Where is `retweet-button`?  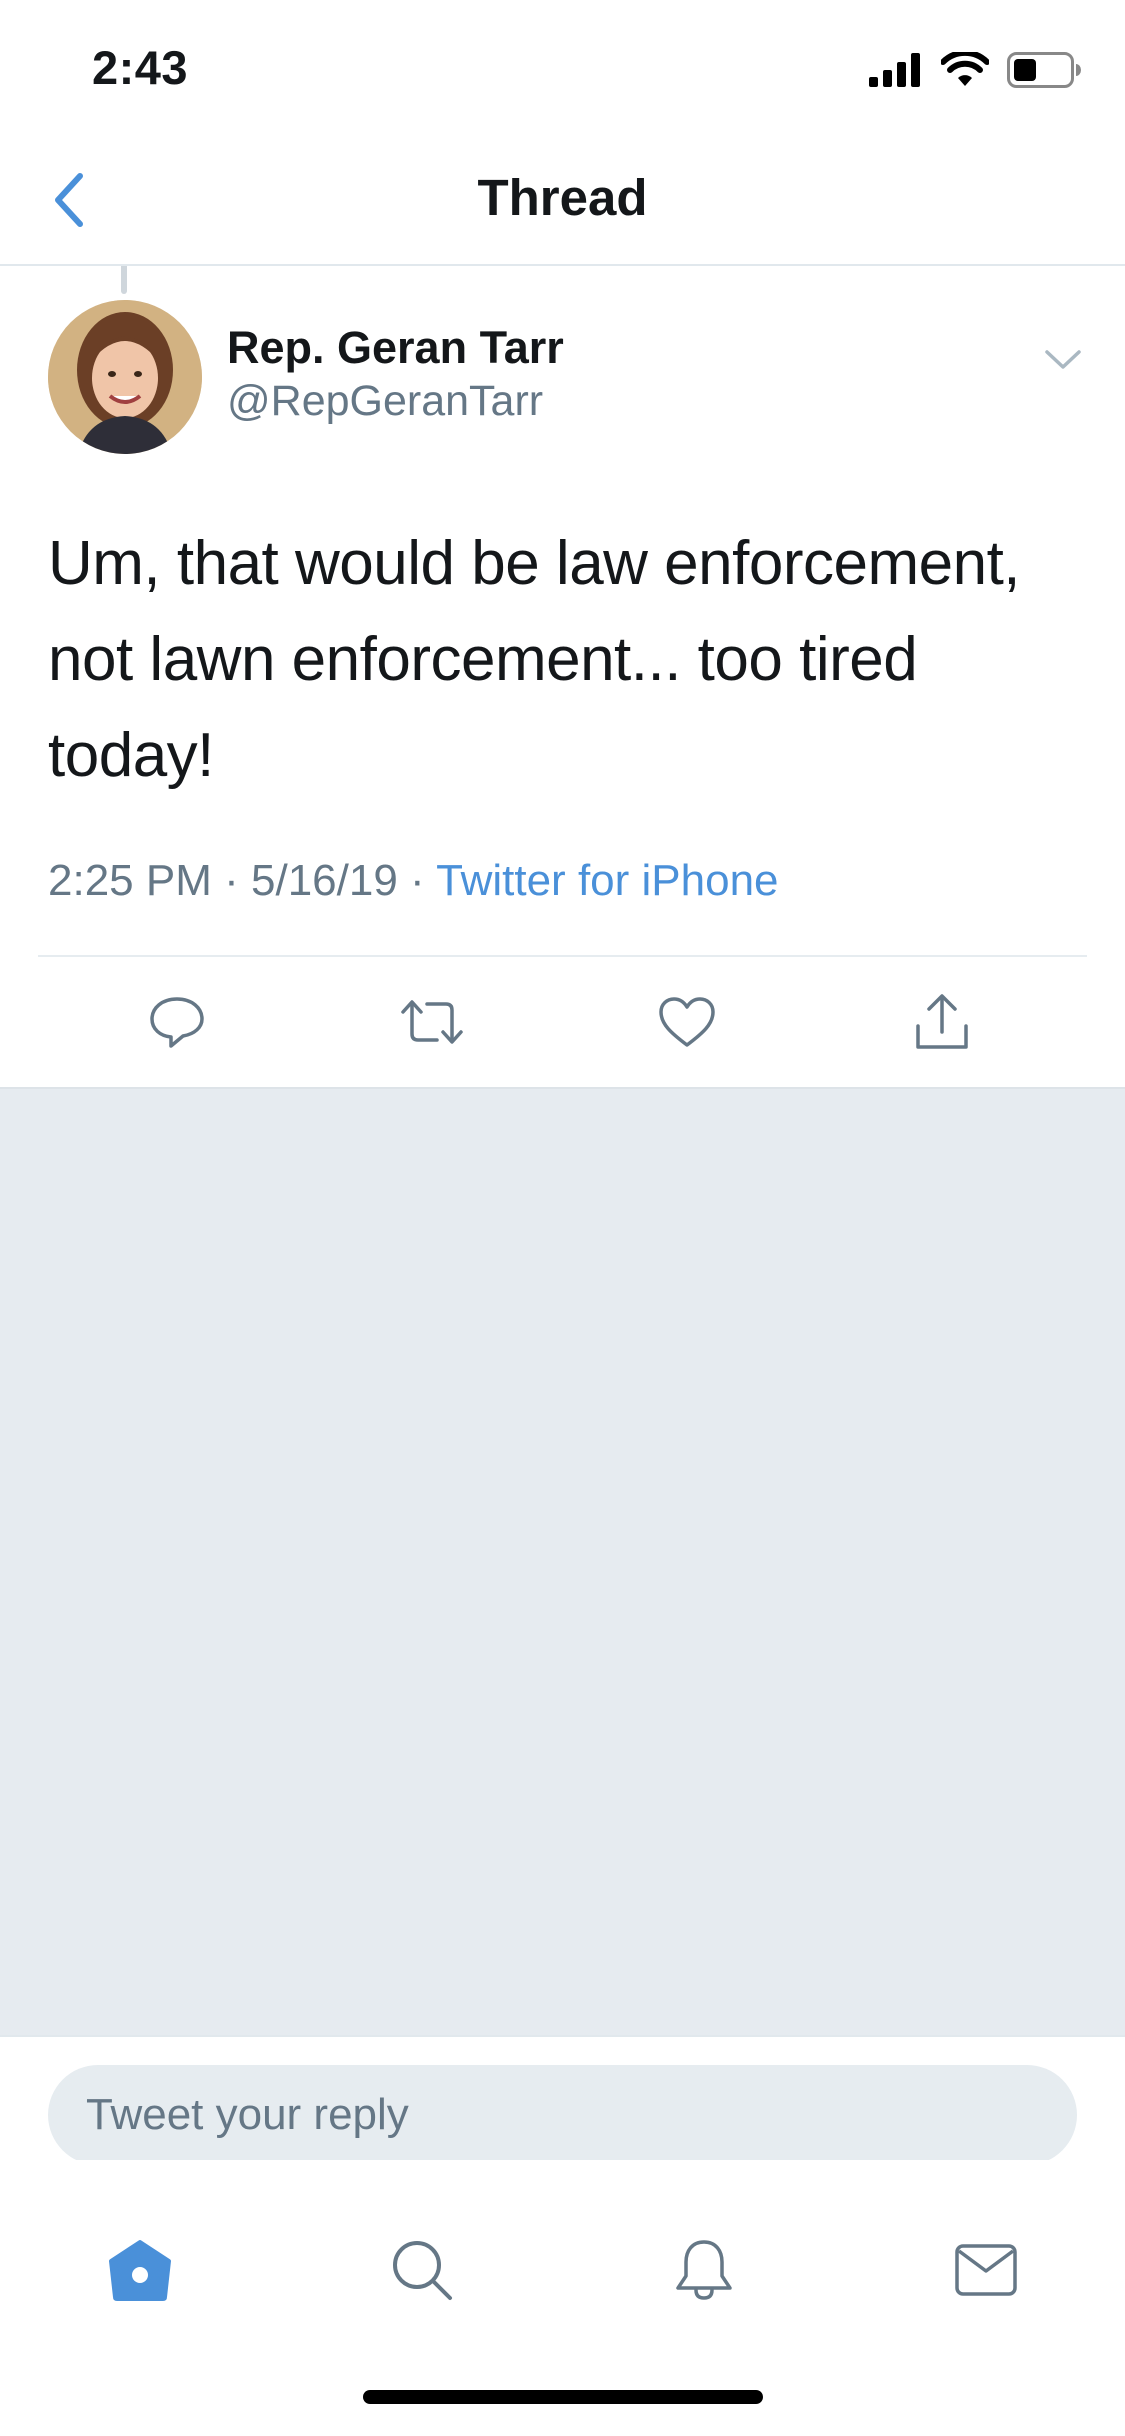
retweet-button is located at coordinates (432, 1022).